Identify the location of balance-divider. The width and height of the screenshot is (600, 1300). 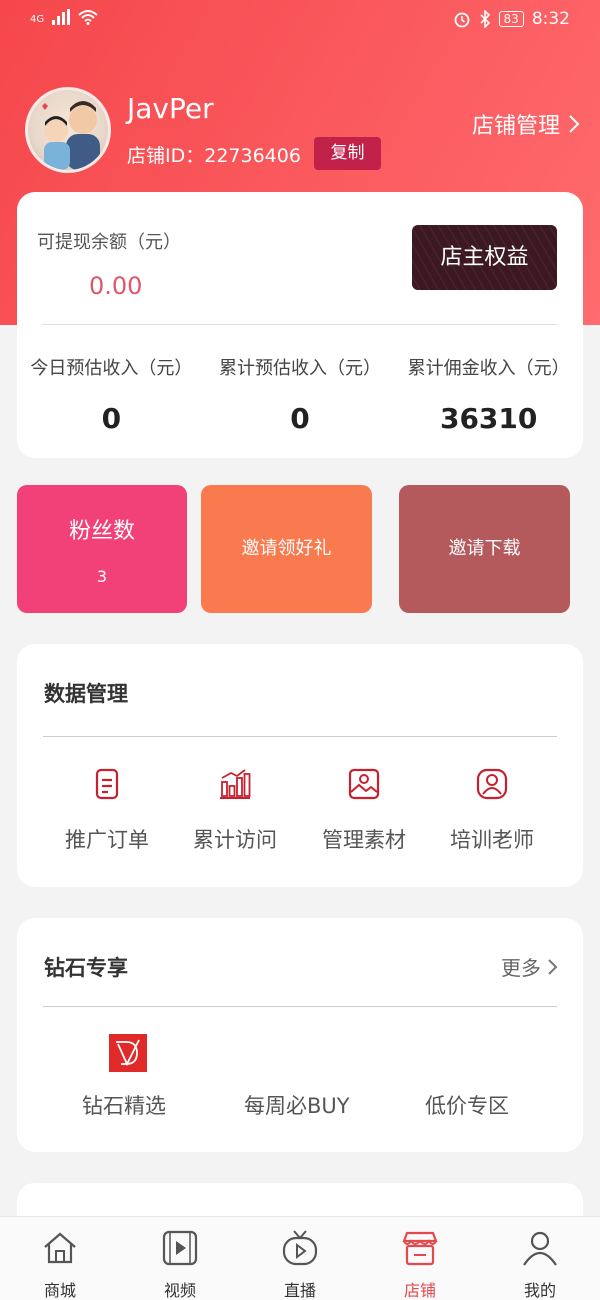
(299, 324).